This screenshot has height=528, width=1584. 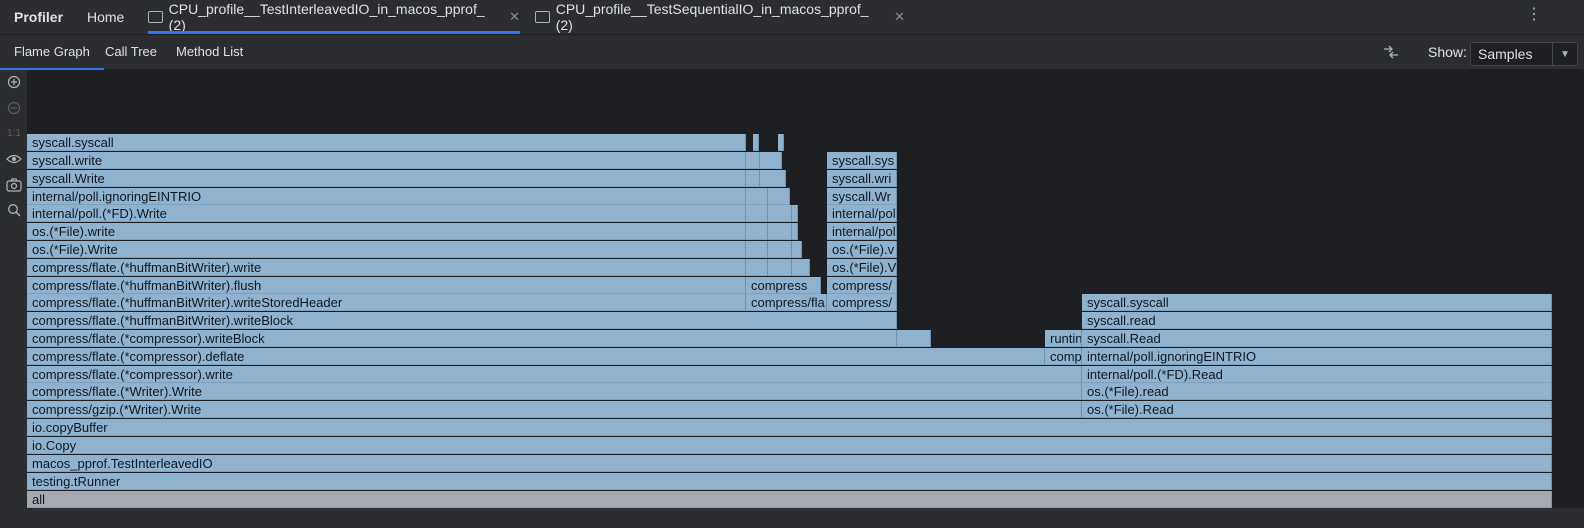 I want to click on eye-icon, so click(x=14, y=160).